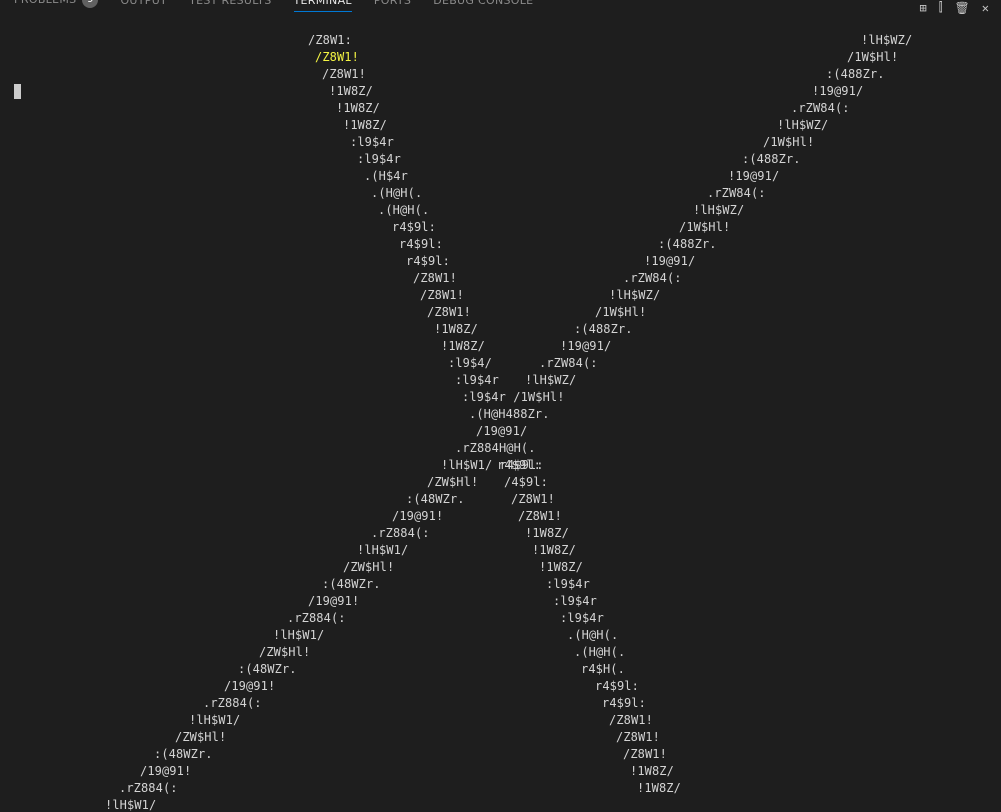 The image size is (1001, 812). Describe the element at coordinates (502, 431) in the screenshot. I see `terminal-line: /19@91/` at that location.